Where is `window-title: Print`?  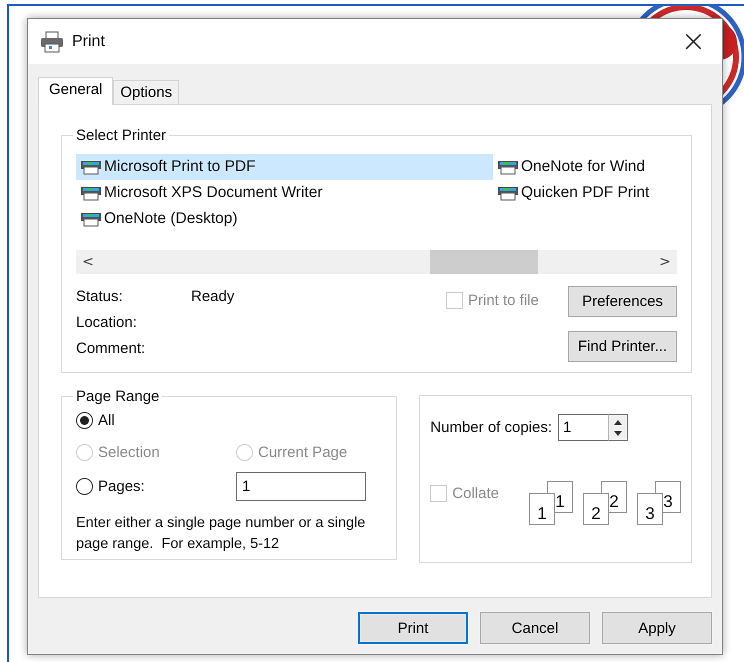 window-title: Print is located at coordinates (88, 41).